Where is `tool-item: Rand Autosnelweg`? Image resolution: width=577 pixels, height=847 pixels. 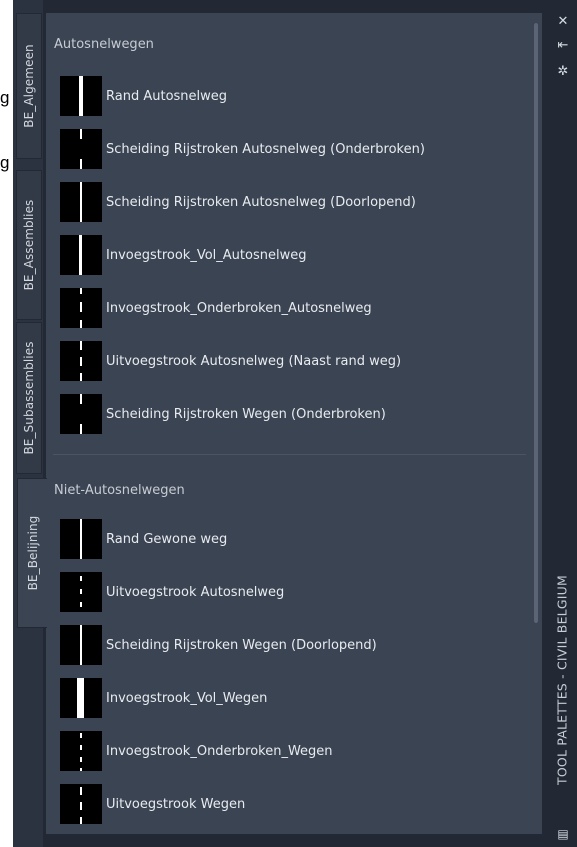
tool-item: Rand Autosnelweg is located at coordinates (291, 96).